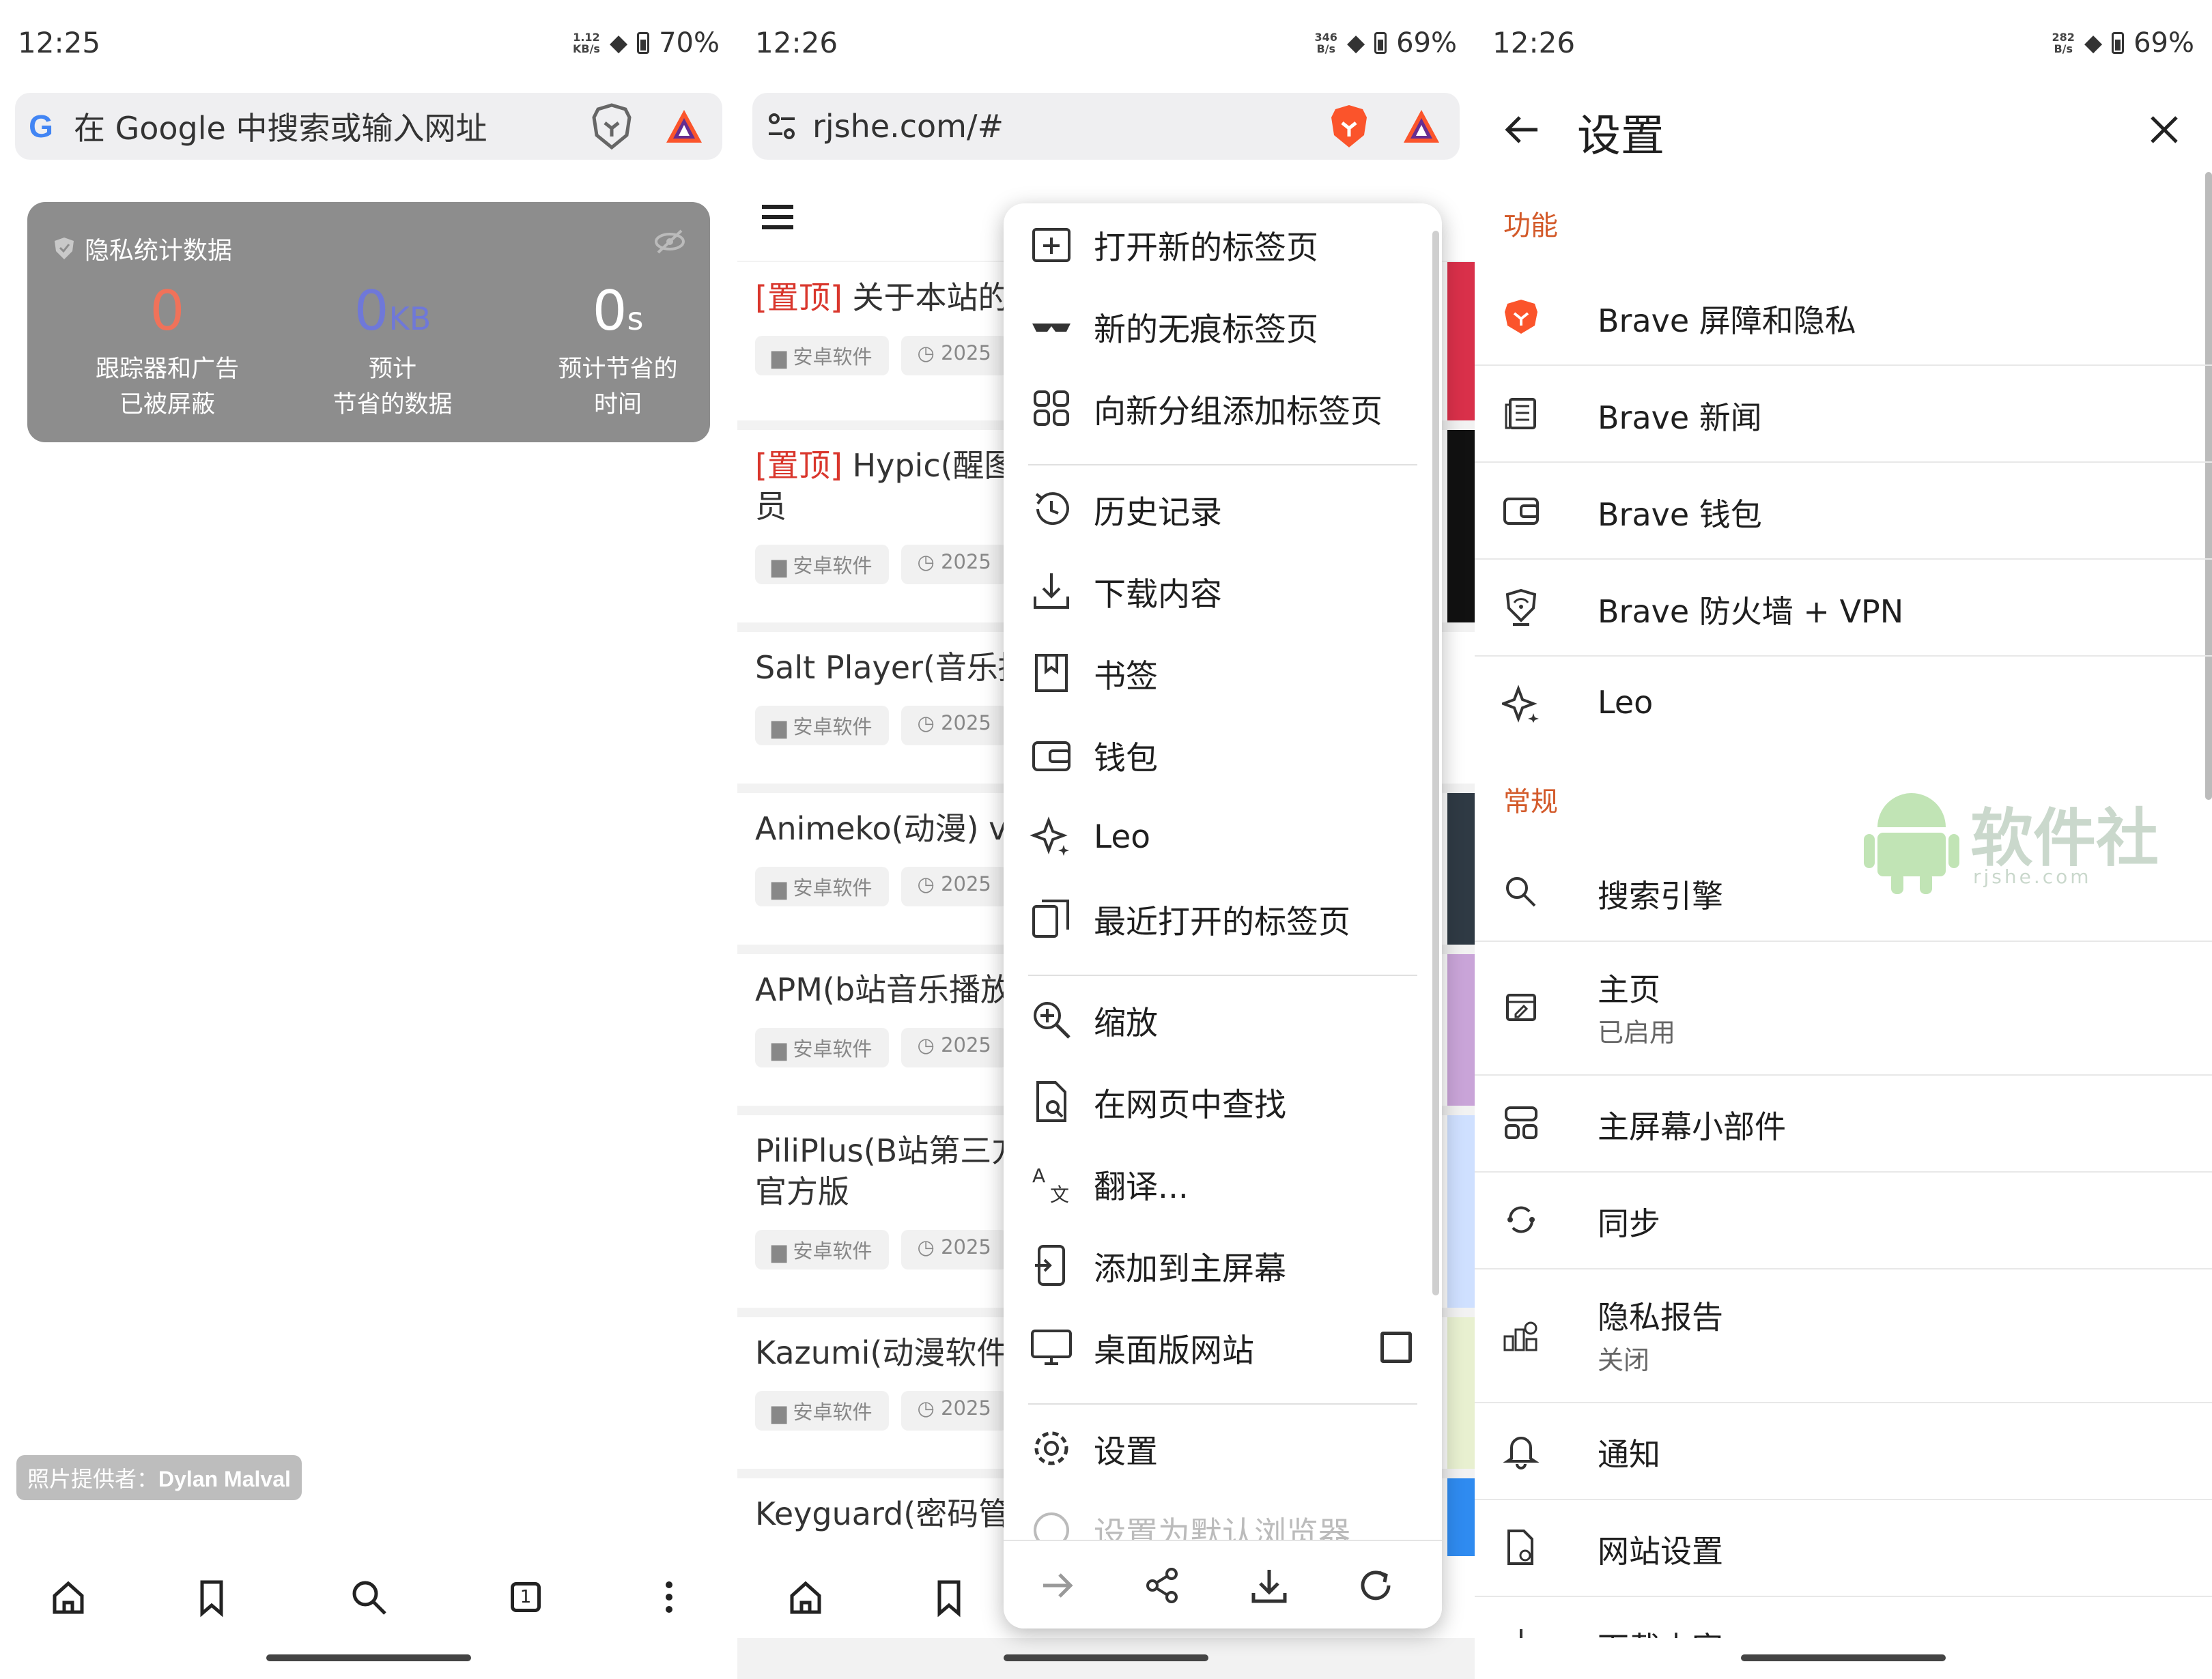 The image size is (2212, 1679). What do you see at coordinates (1223, 591) in the screenshot?
I see `menu-item: 下载内容` at bounding box center [1223, 591].